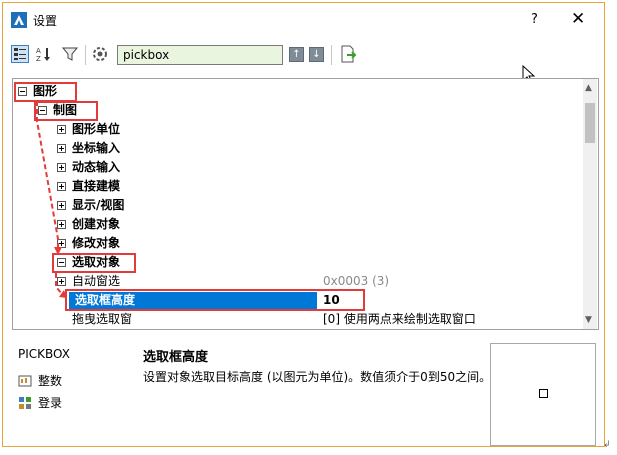 The width and height of the screenshot is (617, 455). Describe the element at coordinates (44, 54) in the screenshot. I see `sort-alphabetical-icon: AZ` at that location.